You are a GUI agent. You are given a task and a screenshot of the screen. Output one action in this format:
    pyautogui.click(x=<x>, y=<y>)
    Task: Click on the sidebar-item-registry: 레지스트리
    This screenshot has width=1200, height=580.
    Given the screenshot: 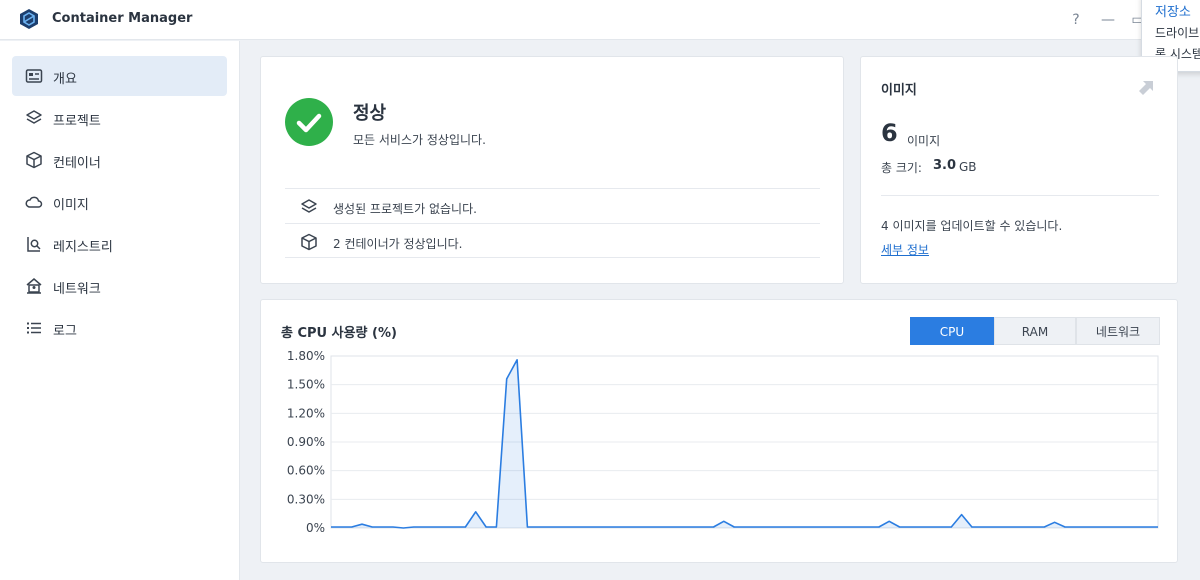 What is the action you would take?
    pyautogui.click(x=119, y=244)
    